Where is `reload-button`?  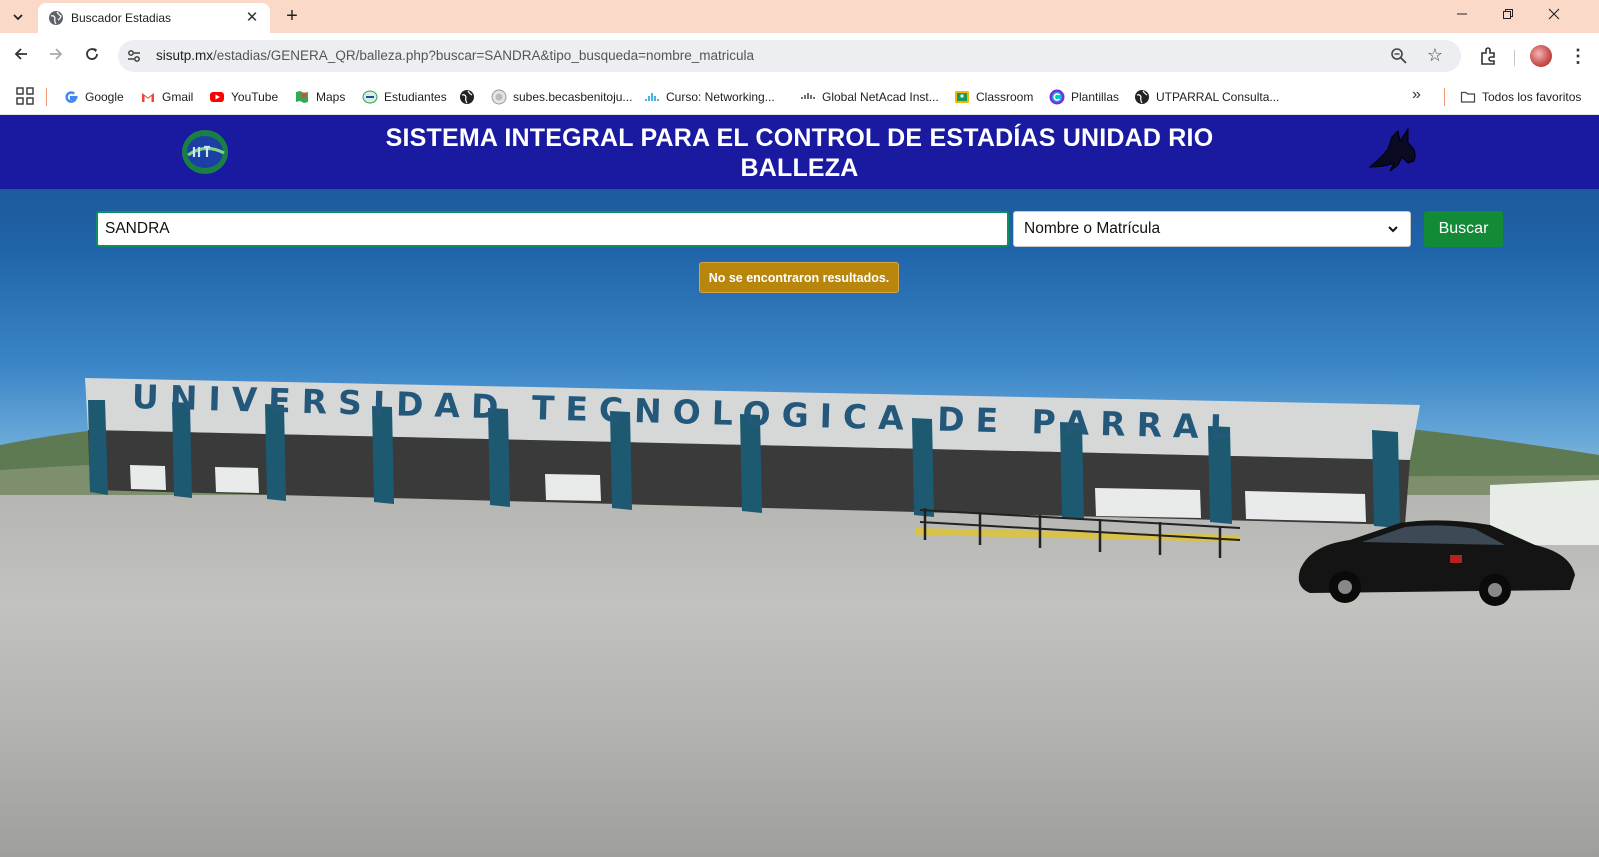 reload-button is located at coordinates (92, 56).